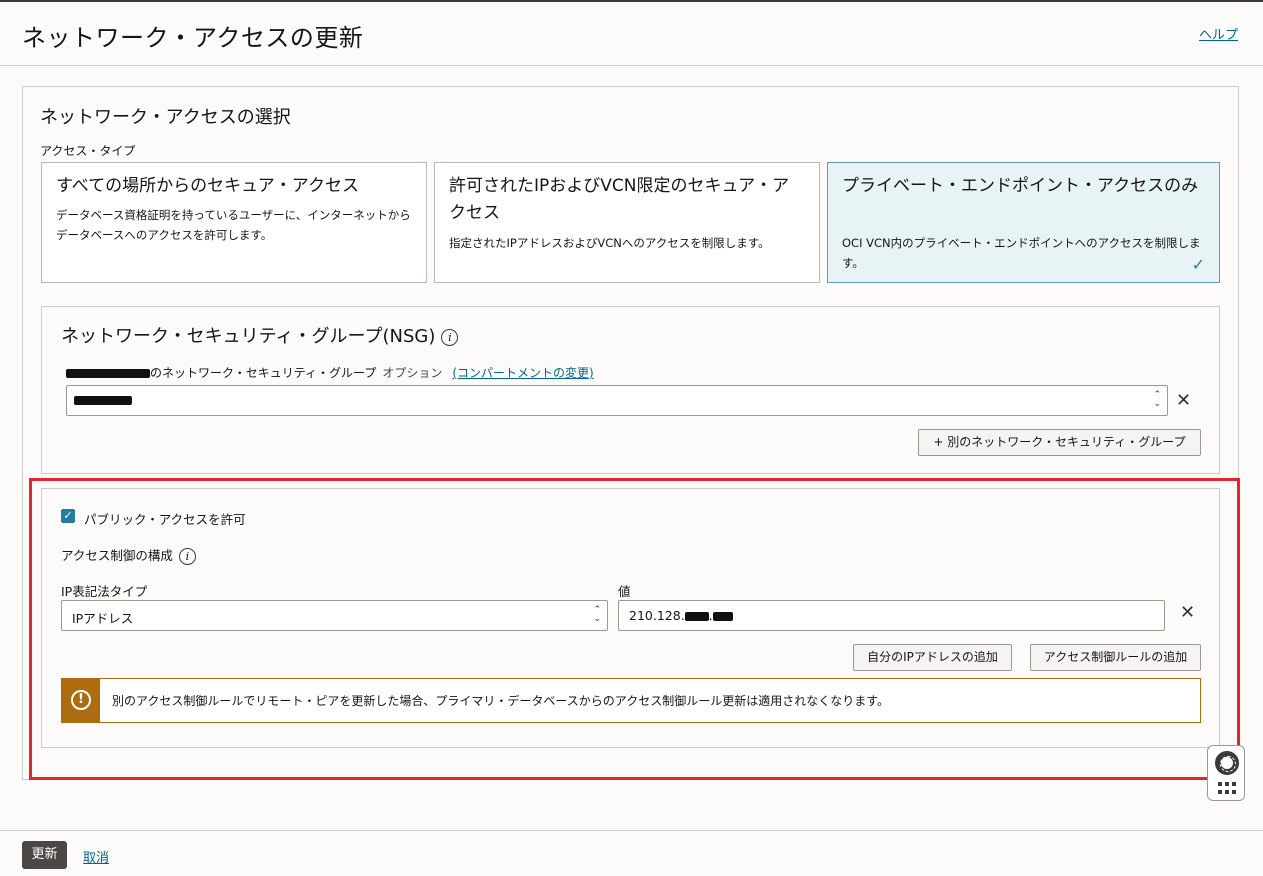  I want to click on nsg-field-label: のネットワーク・セキュリティ・グループ オプション (コンパートメントの変更), so click(330, 372).